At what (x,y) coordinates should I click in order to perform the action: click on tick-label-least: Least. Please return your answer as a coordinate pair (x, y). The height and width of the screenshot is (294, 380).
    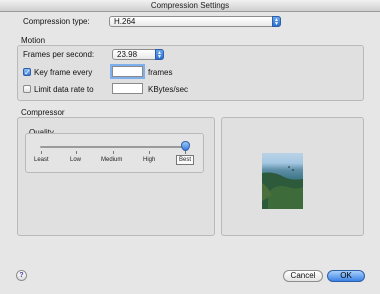
    Looking at the image, I should click on (41, 160).